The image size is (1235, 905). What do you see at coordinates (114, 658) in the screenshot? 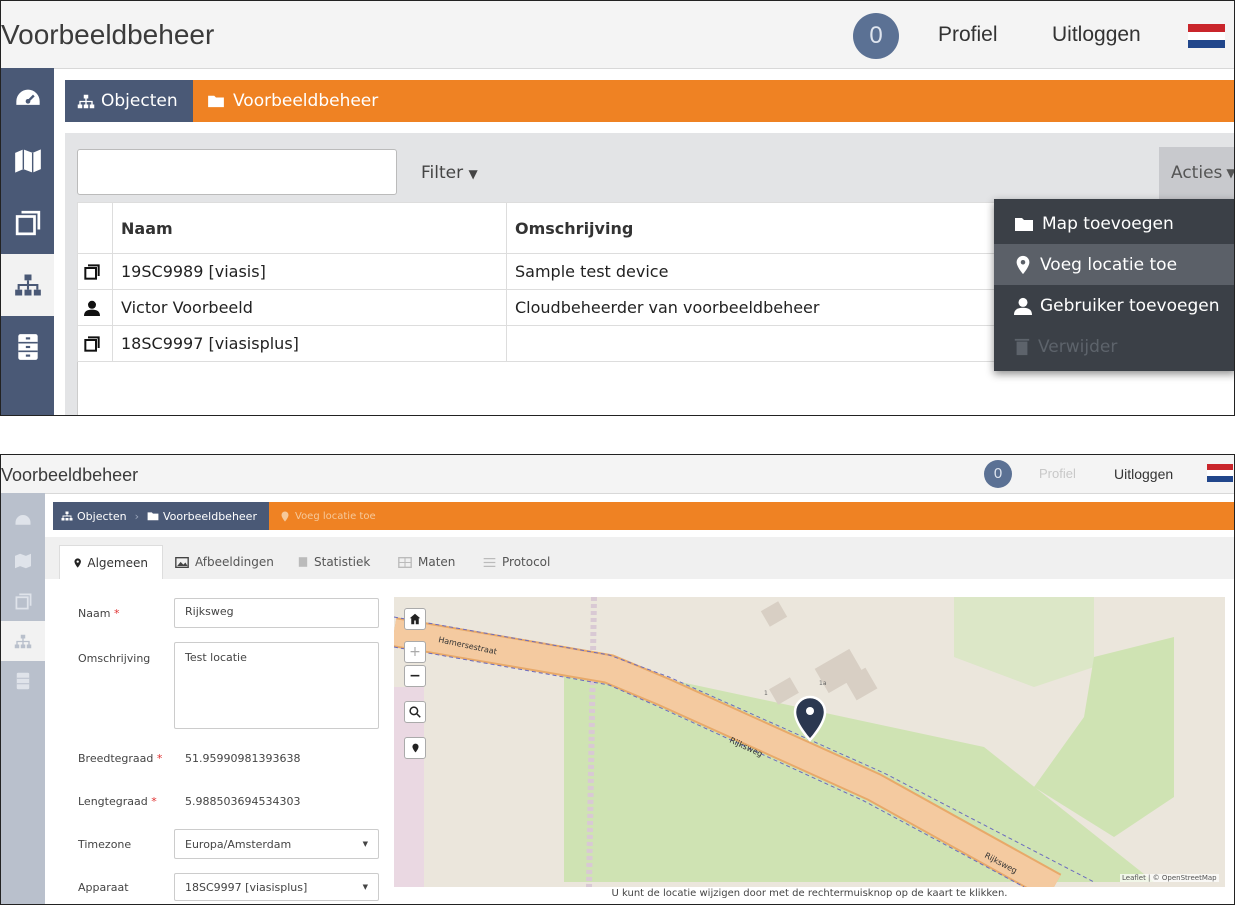
I see `description-label: Omschrijving` at bounding box center [114, 658].